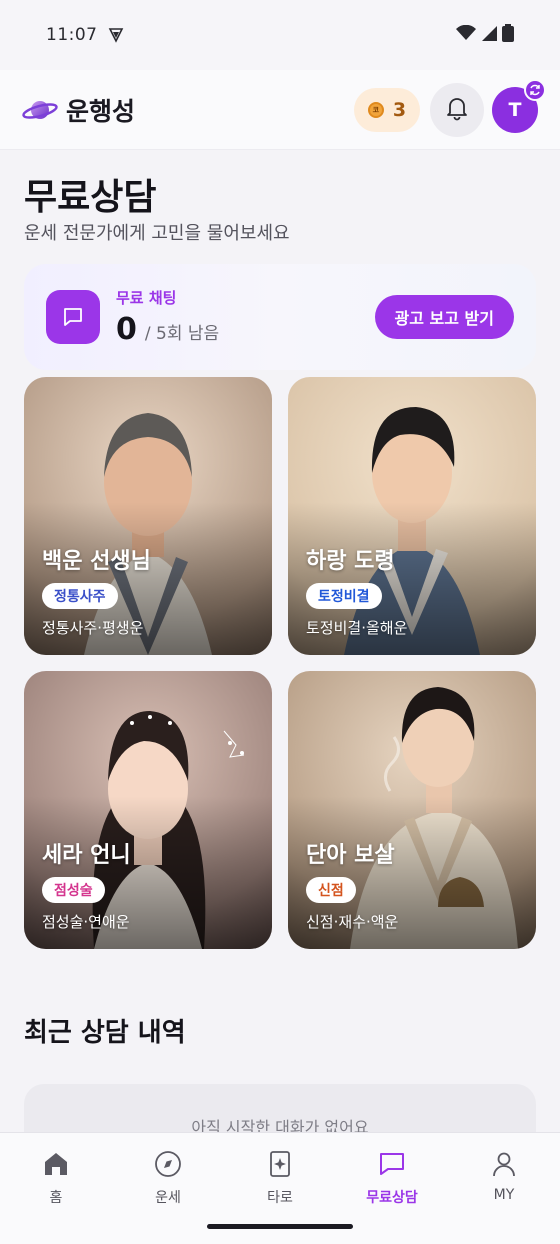  I want to click on nav-item-my: MY, so click(504, 1188).